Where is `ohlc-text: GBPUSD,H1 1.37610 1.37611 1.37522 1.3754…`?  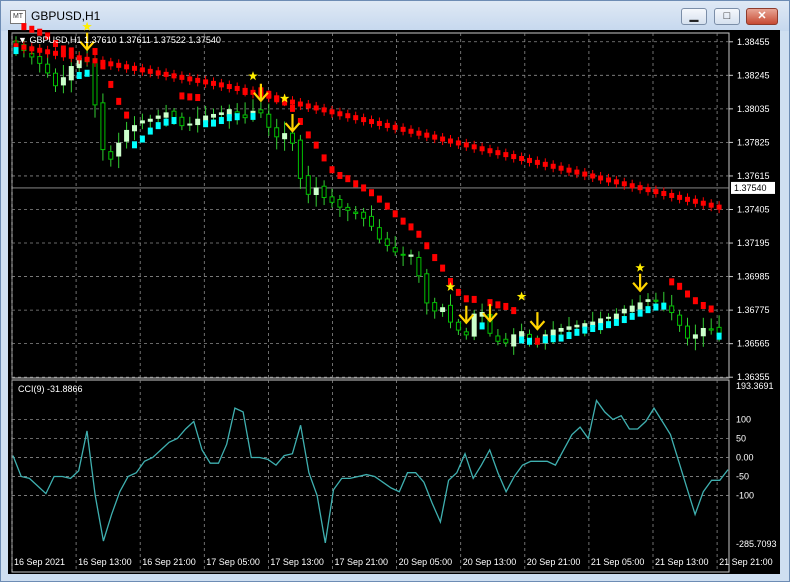
ohlc-text: GBPUSD,H1 1.37610 1.37611 1.37522 1.3754… is located at coordinates (125, 40).